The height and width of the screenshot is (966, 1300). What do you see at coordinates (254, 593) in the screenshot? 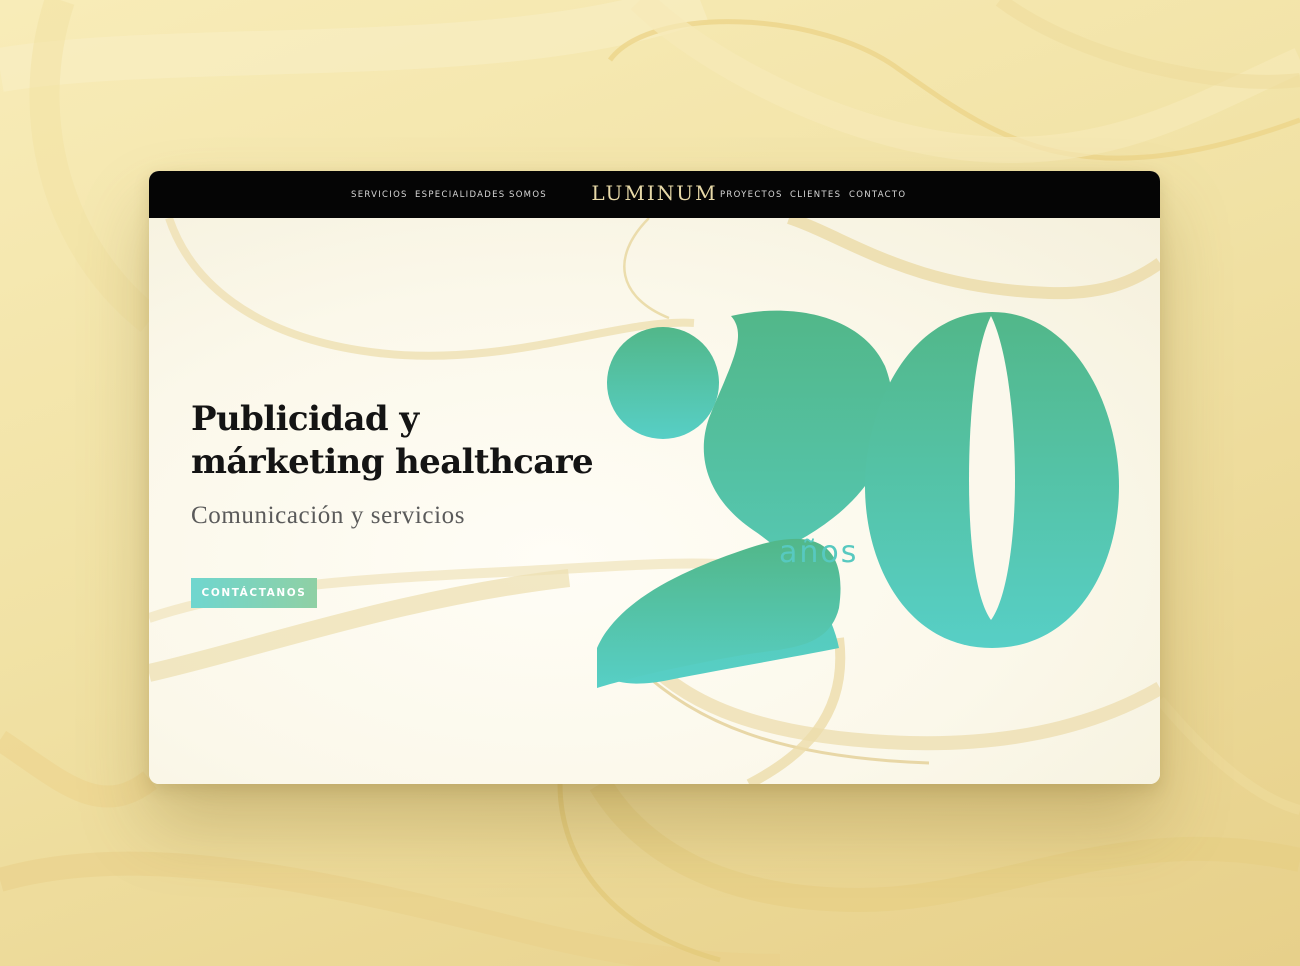
I see `contact-cta-button: CONTÁCTANOS` at bounding box center [254, 593].